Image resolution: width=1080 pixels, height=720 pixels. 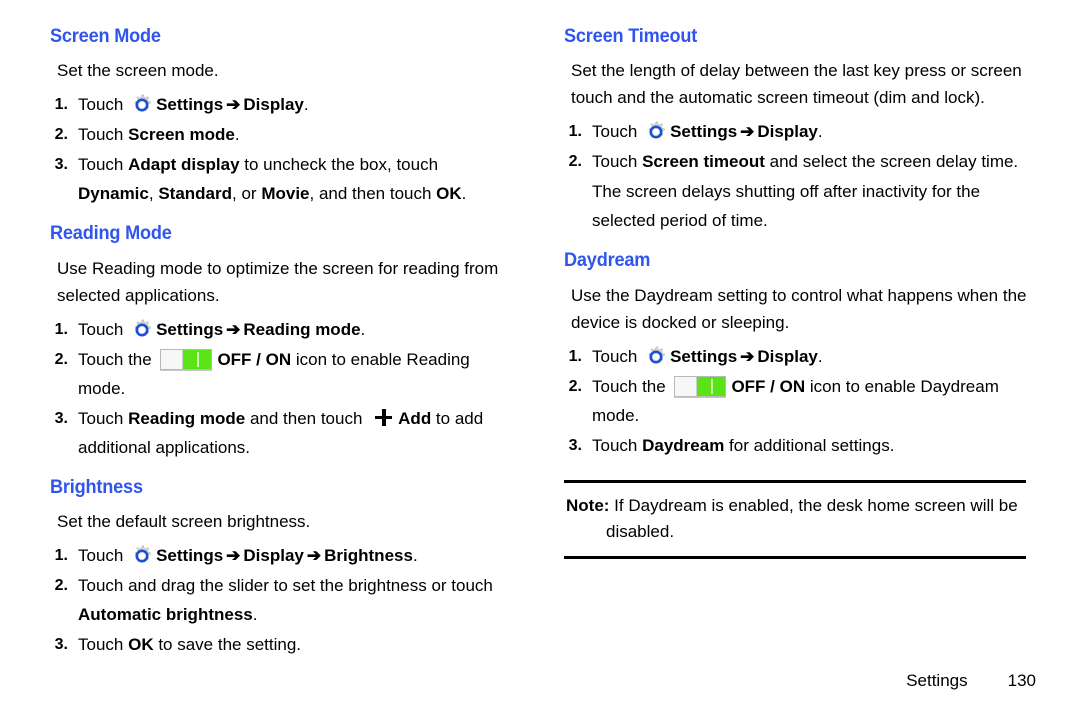 I want to click on section-heading: Screen Mode, so click(x=105, y=36).